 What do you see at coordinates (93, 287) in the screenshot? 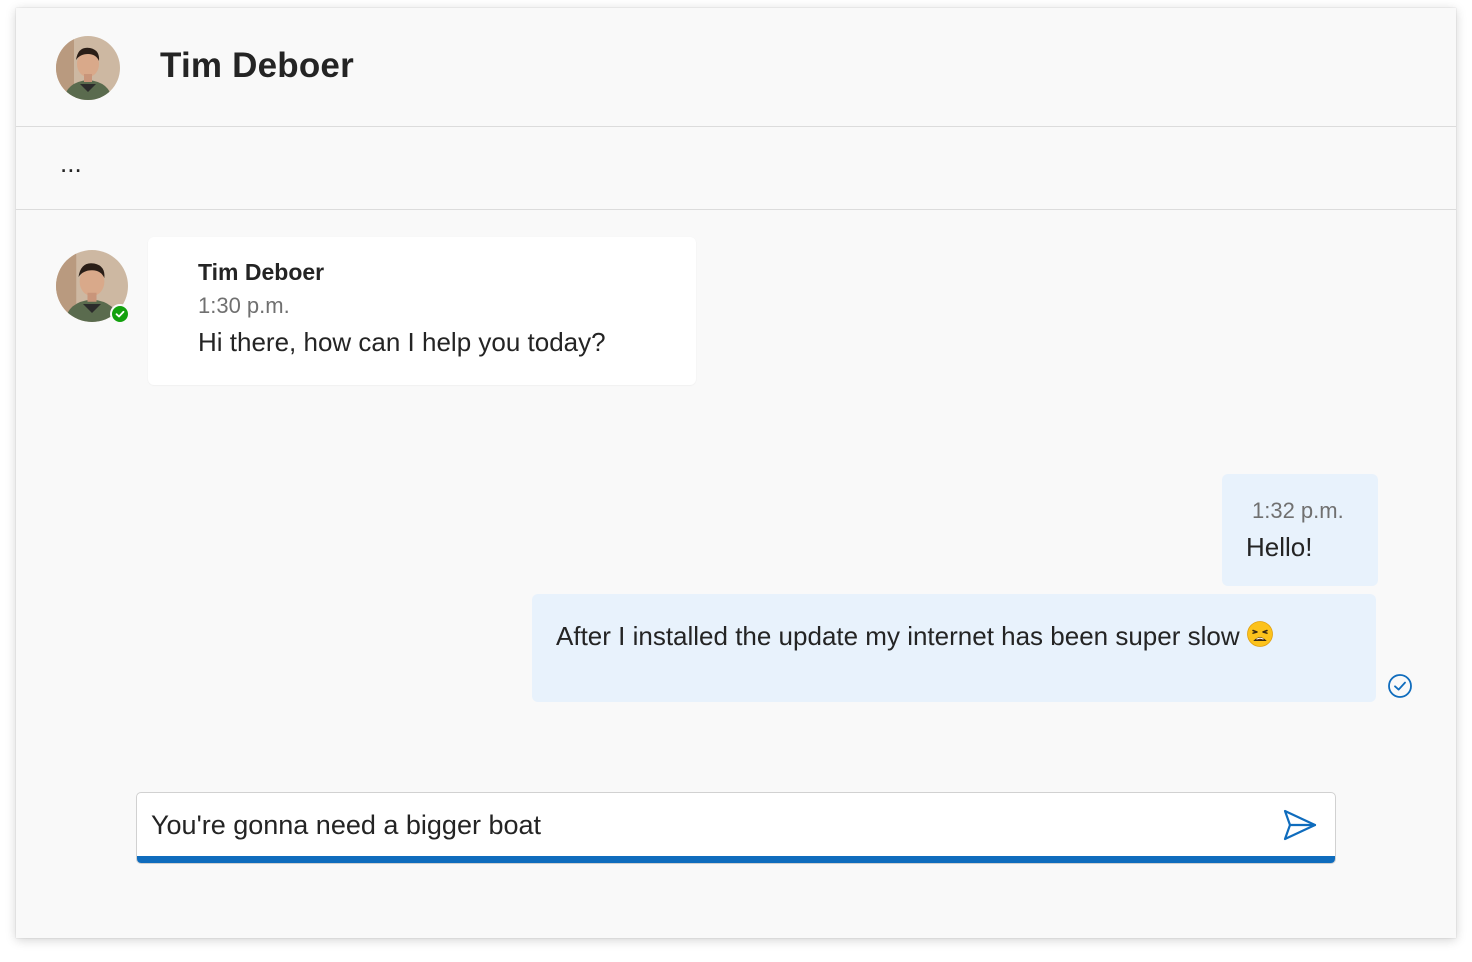
I see `sender-avatar` at bounding box center [93, 287].